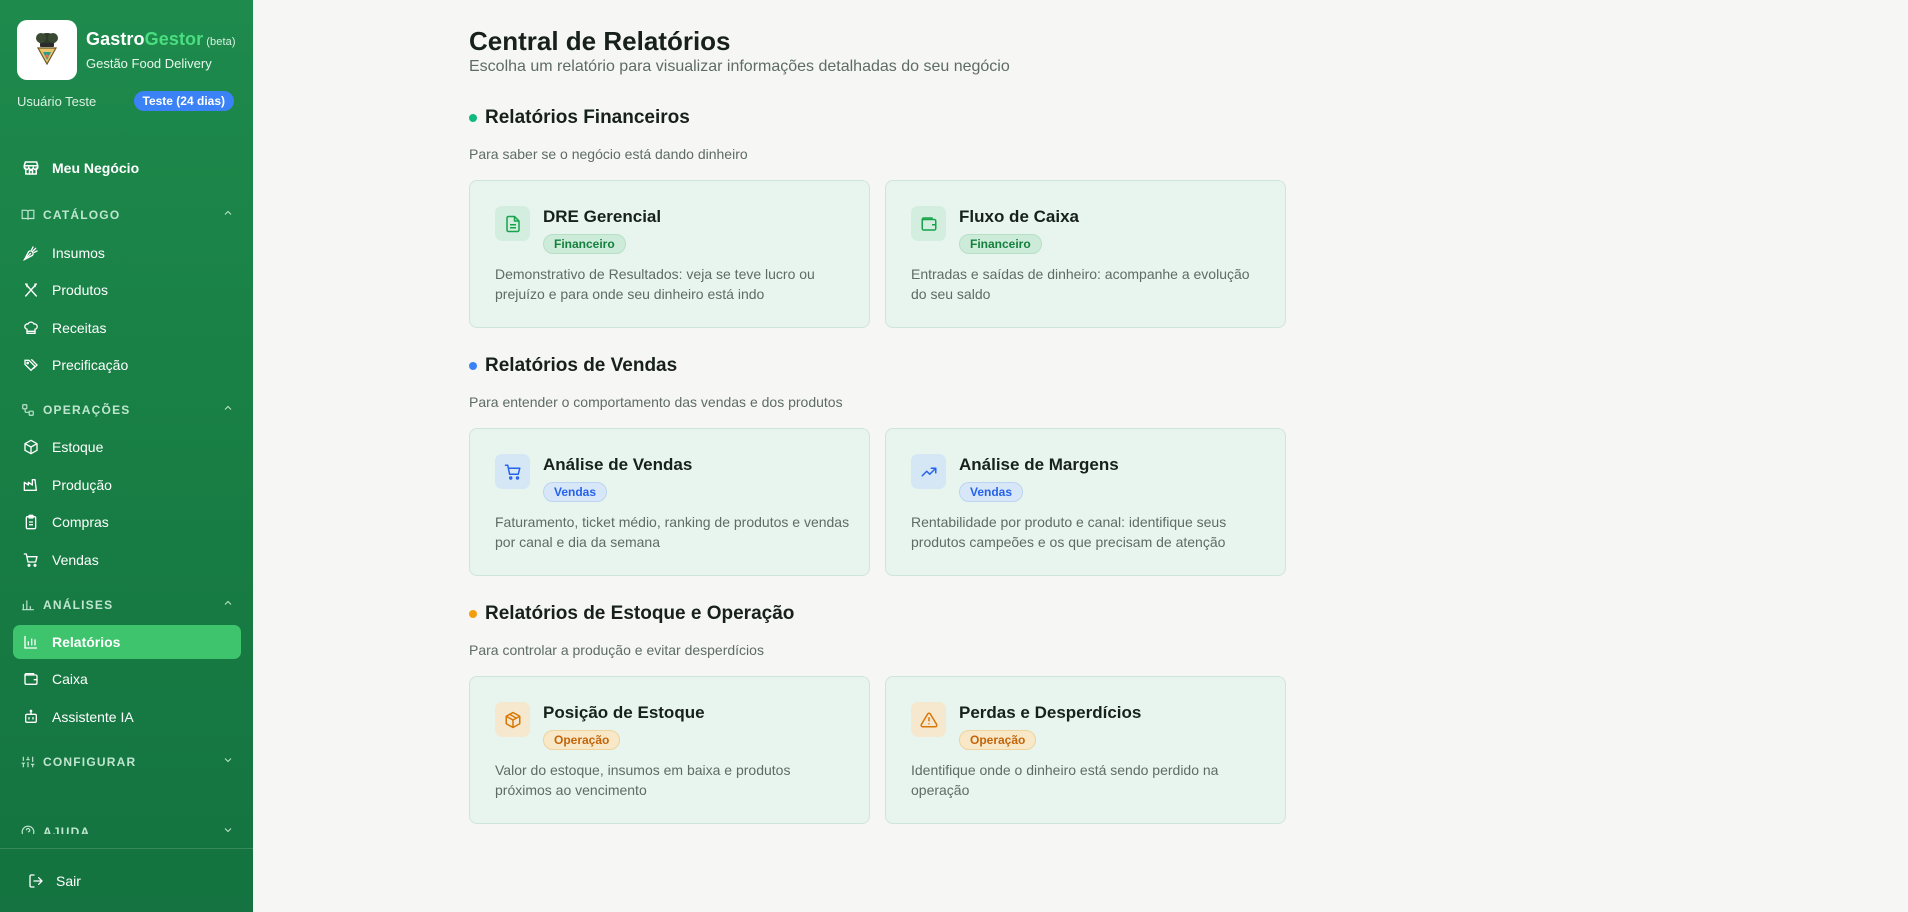  Describe the element at coordinates (582, 740) in the screenshot. I see `card-badge: Operação` at that location.